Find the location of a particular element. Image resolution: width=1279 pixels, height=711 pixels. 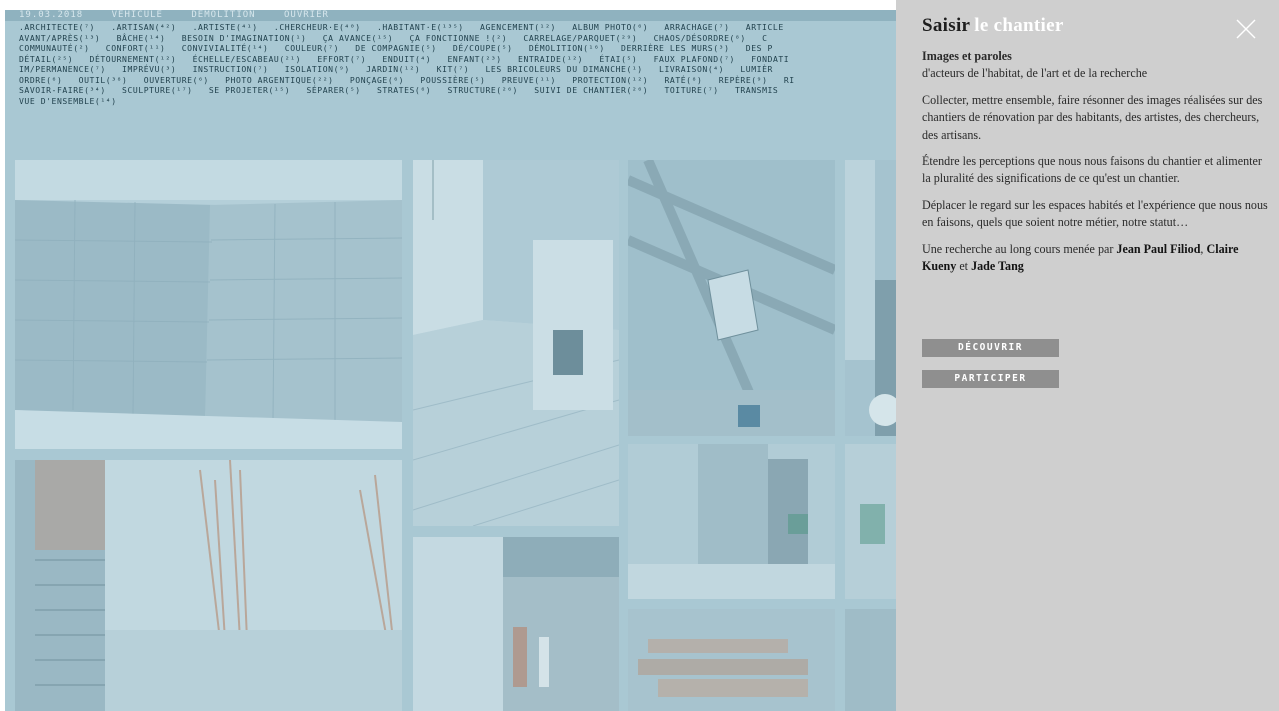

breadcrumb-demolition: DÉMOLITION is located at coordinates (223, 15).